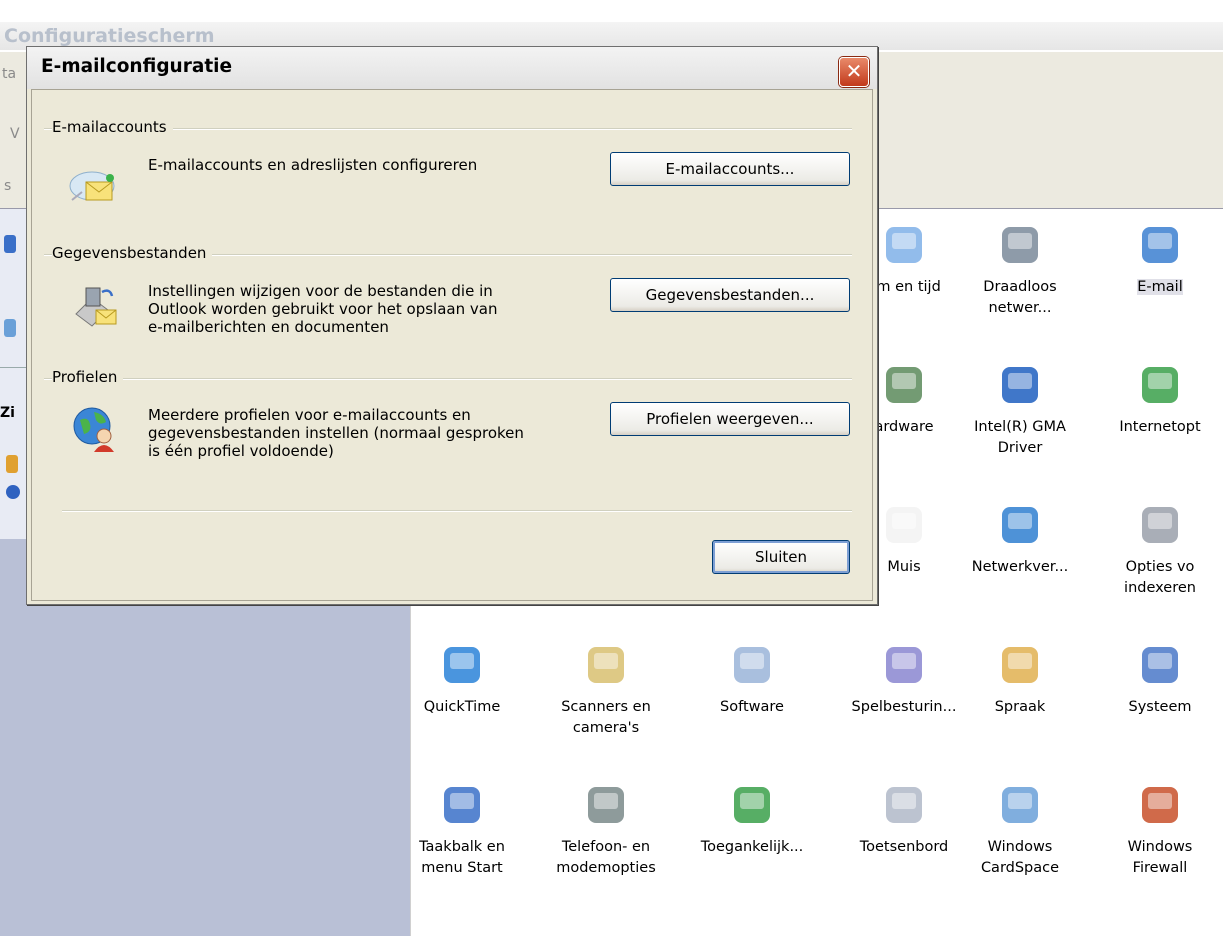 This screenshot has width=1223, height=936. What do you see at coordinates (606, 805) in the screenshot?
I see `phone-modem-icon` at bounding box center [606, 805].